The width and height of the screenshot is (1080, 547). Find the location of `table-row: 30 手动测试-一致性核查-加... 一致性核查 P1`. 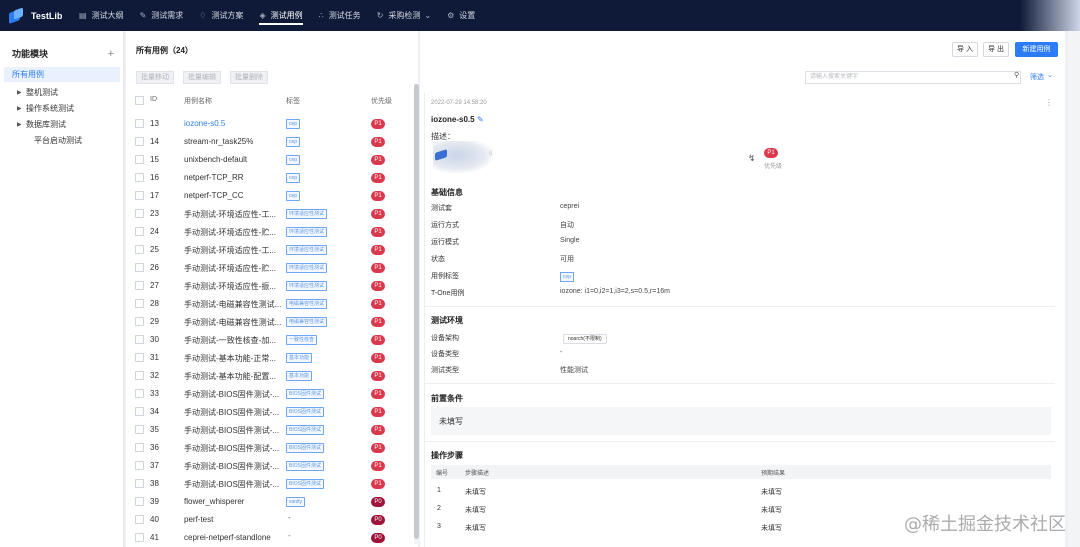

table-row: 30 手动测试-一致性核查-加... 一致性核查 P1 is located at coordinates (272, 340).